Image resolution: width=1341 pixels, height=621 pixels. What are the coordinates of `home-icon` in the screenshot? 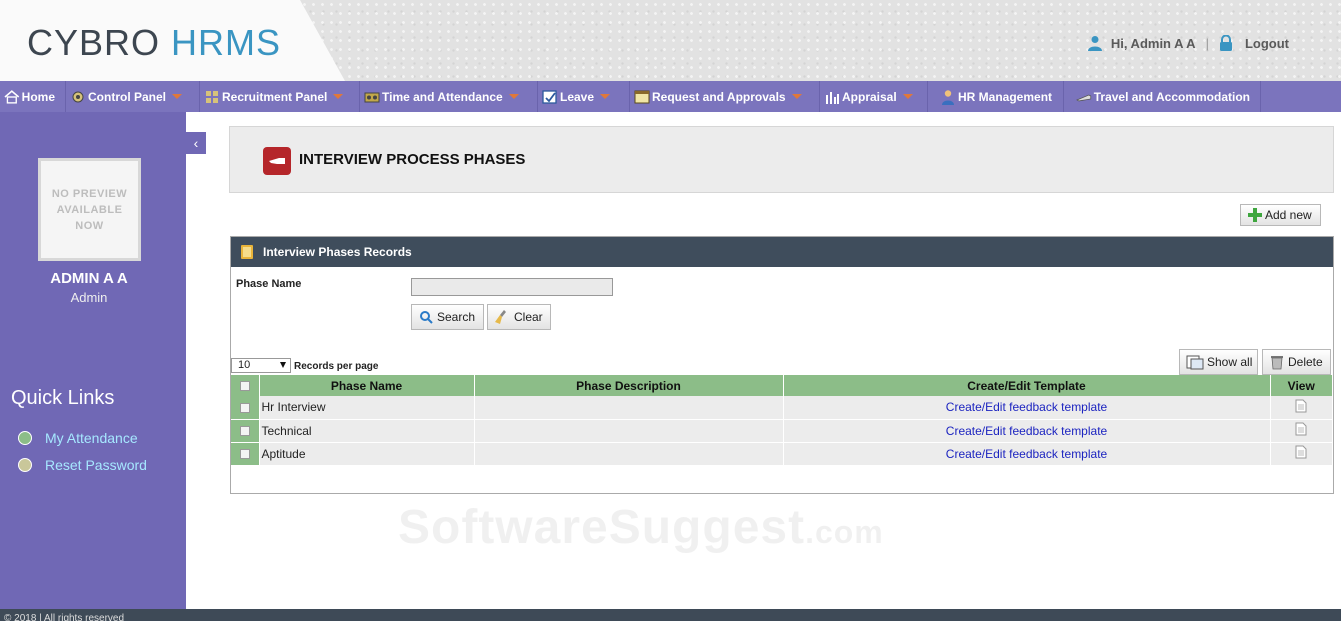 It's located at (12, 96).